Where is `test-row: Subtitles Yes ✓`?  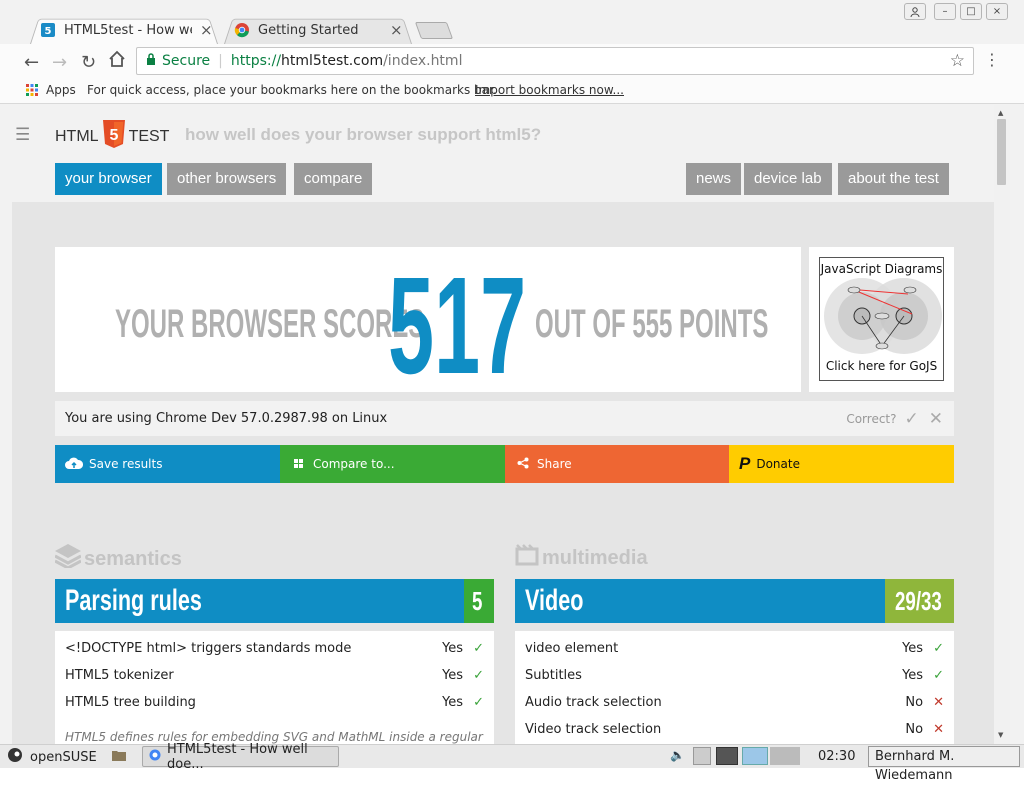 test-row: Subtitles Yes ✓ is located at coordinates (734, 675).